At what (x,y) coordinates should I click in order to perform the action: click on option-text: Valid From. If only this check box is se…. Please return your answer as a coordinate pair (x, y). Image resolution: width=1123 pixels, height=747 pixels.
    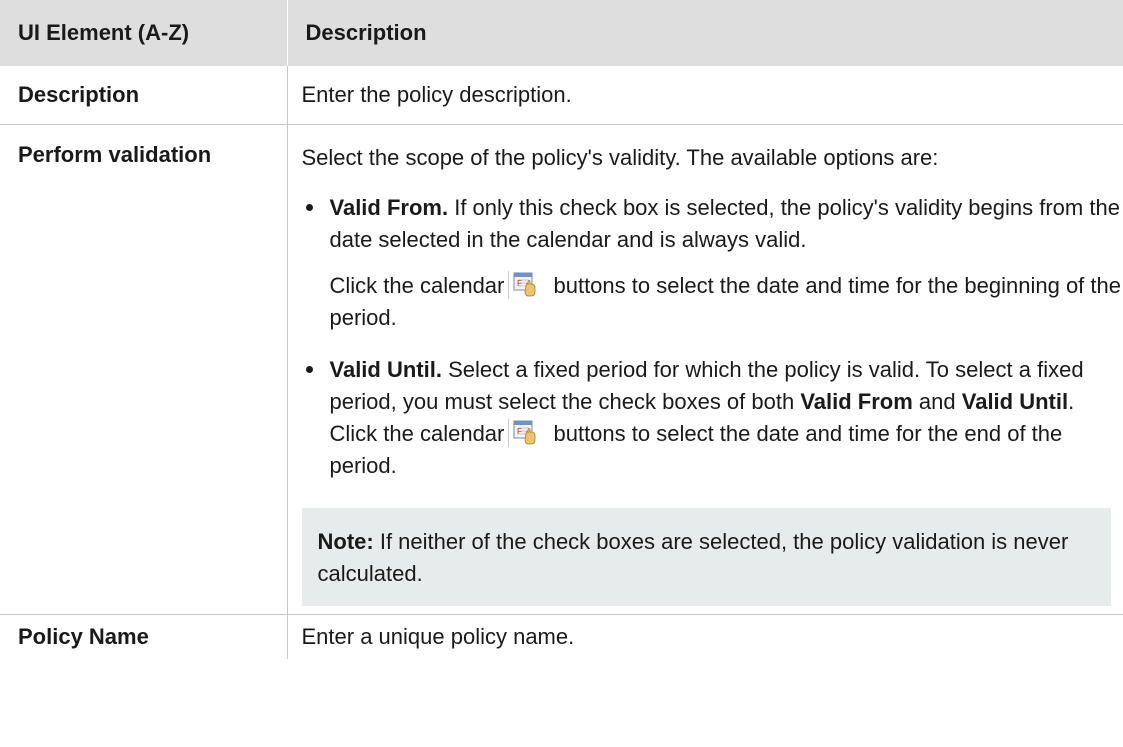
    Looking at the image, I should click on (726, 224).